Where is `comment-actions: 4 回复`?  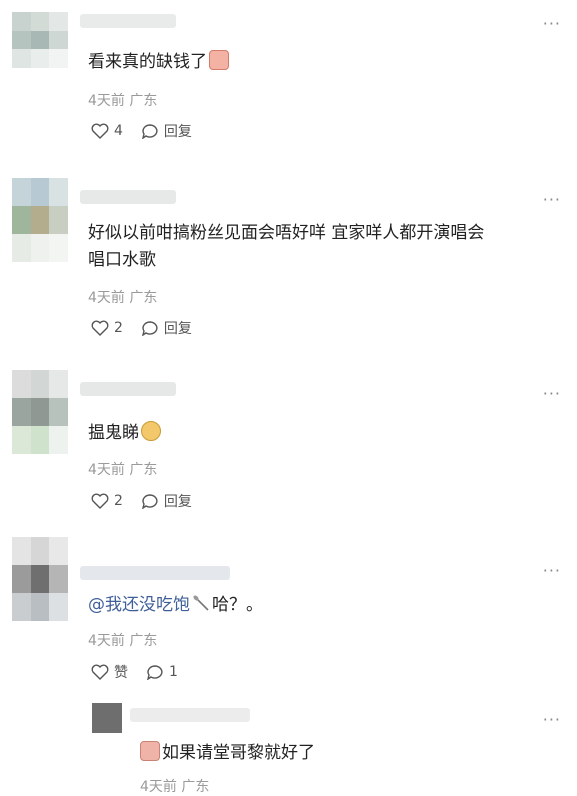
comment-actions: 4 回复 is located at coordinates (150, 131).